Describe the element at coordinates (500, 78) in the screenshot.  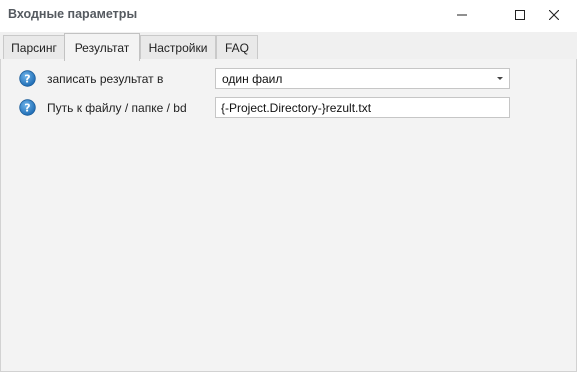
I see `chevron-down-icon` at that location.